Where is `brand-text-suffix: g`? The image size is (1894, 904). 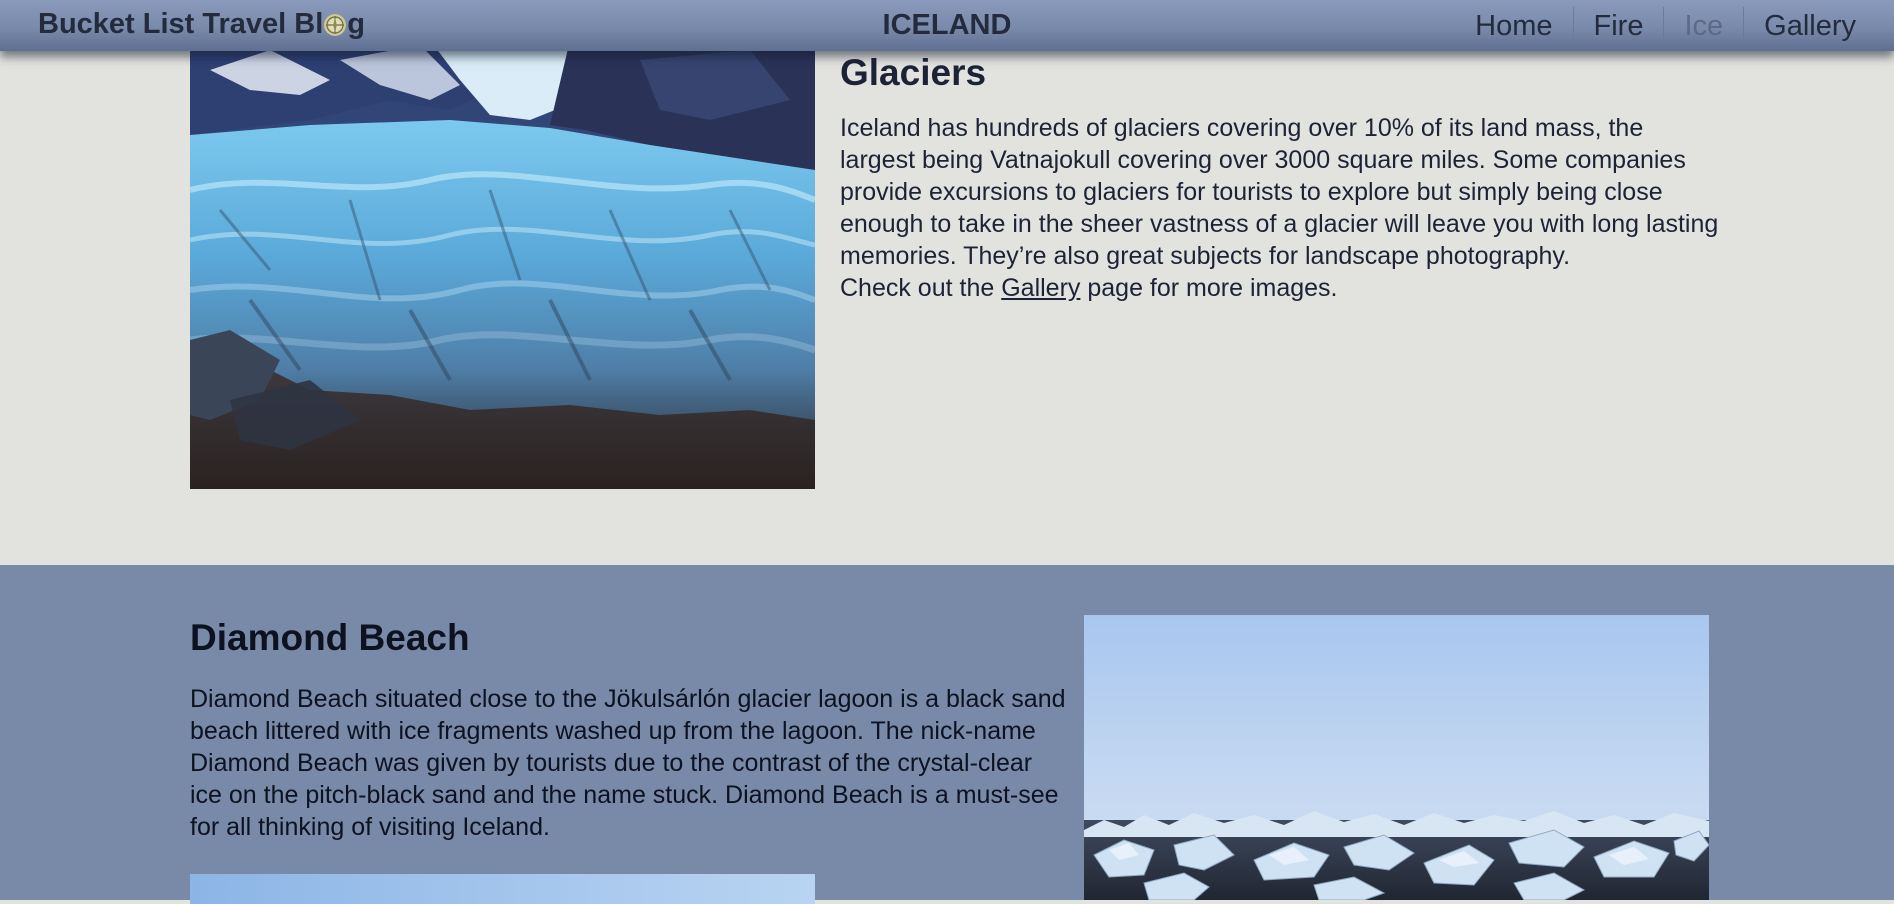 brand-text-suffix: g is located at coordinates (356, 24).